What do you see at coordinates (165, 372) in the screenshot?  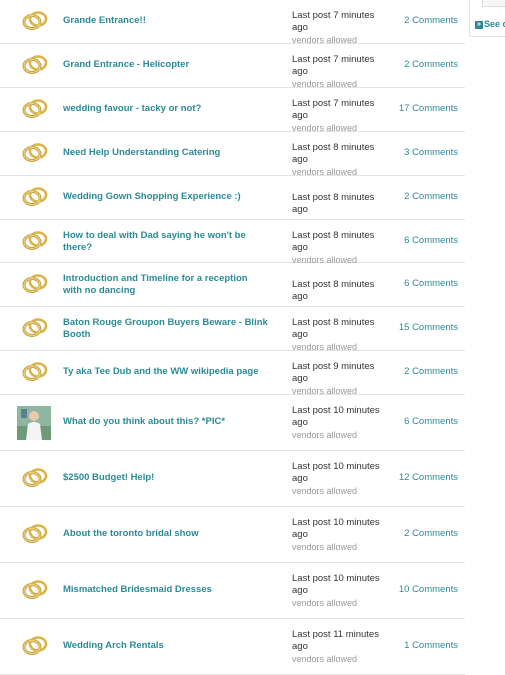 I see `topic-title-link: Ty aka Tee Dub and the WW wikipedia page` at bounding box center [165, 372].